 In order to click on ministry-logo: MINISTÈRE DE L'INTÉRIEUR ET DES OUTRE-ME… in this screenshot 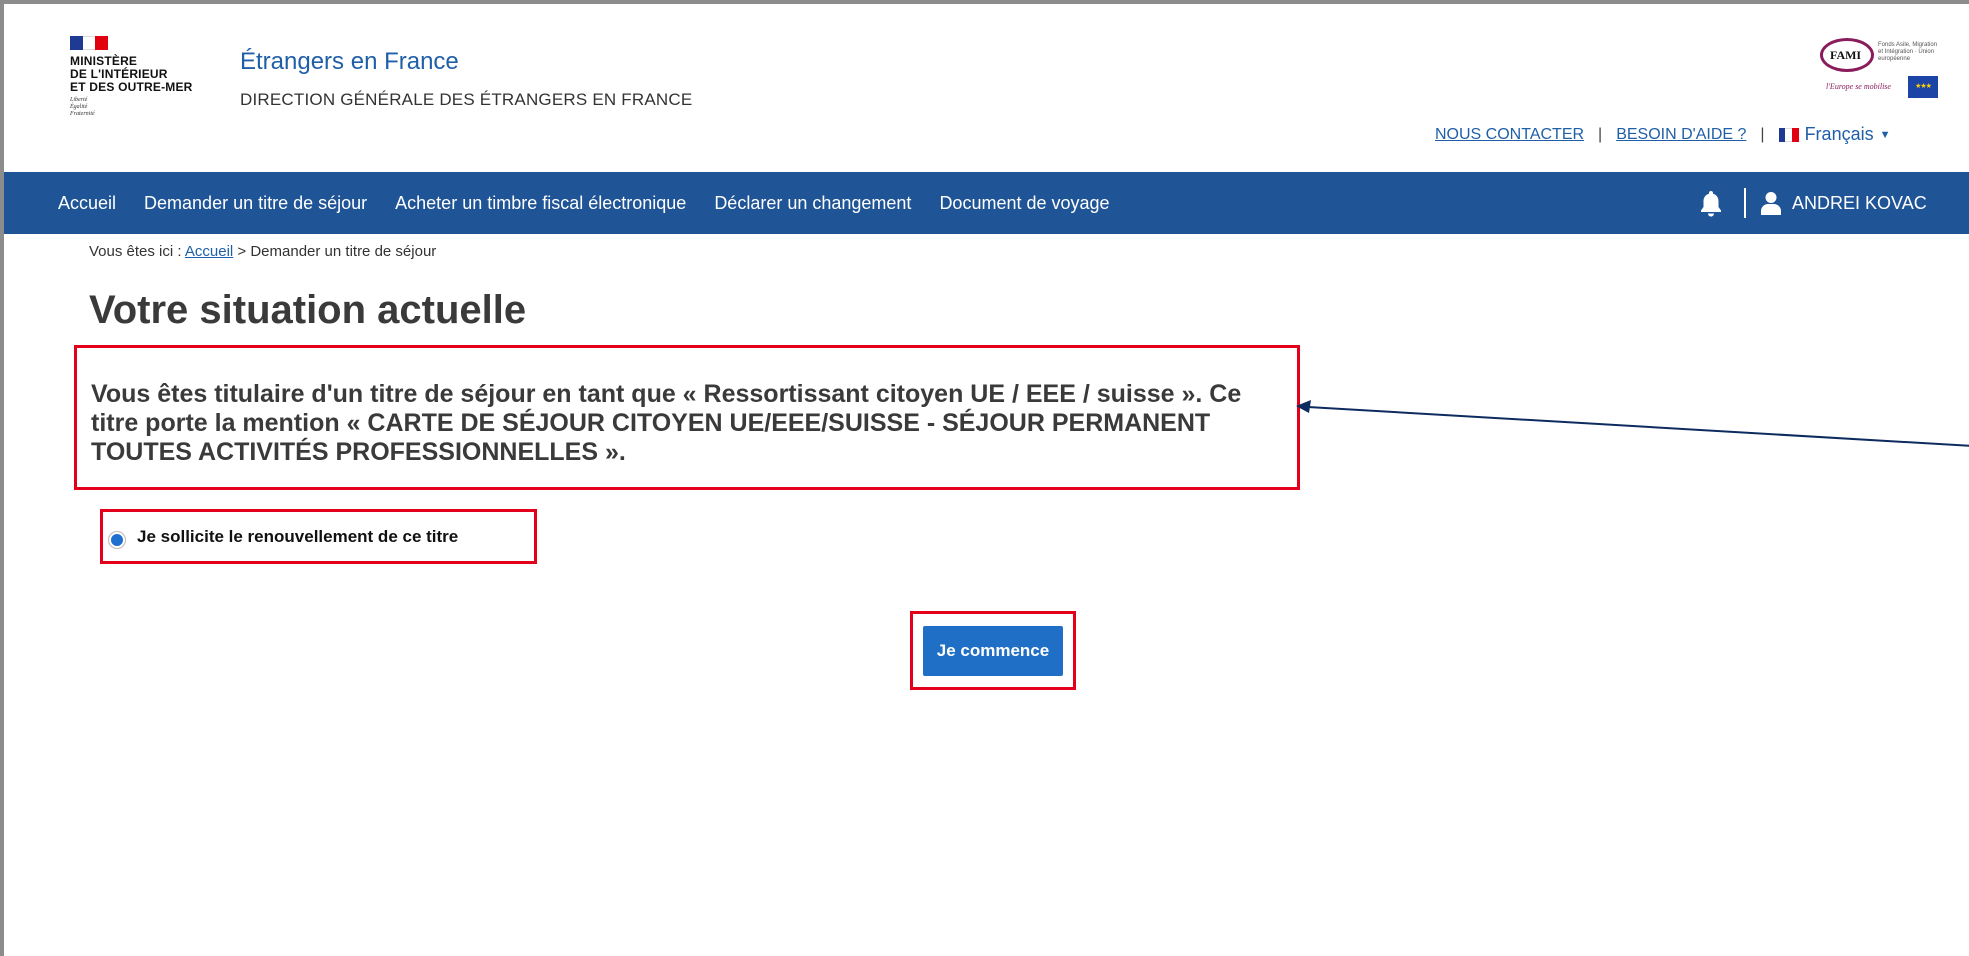, I will do `click(145, 77)`.